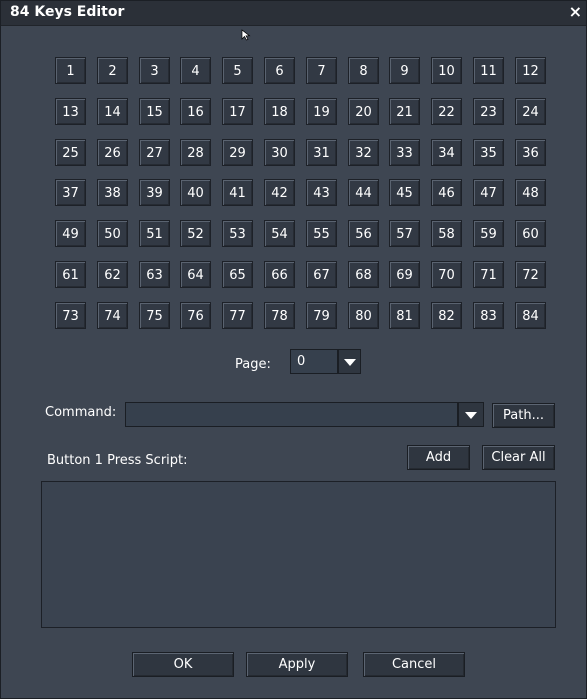  What do you see at coordinates (237, 152) in the screenshot?
I see `key-button-29: 29` at bounding box center [237, 152].